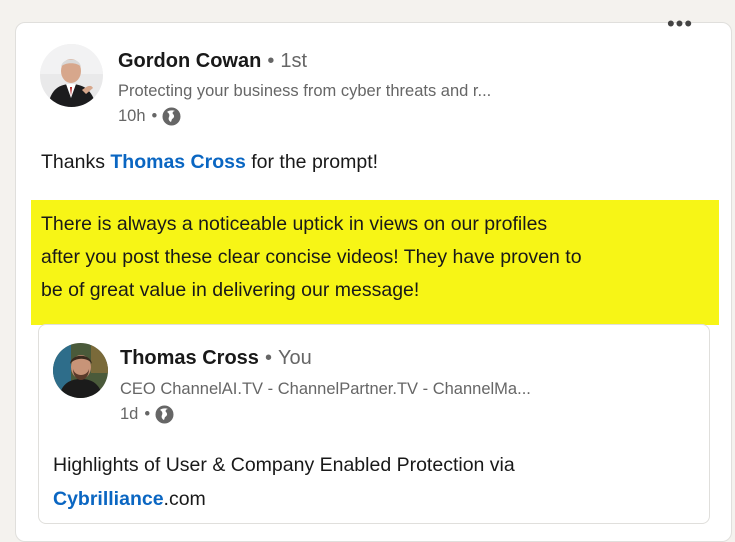  What do you see at coordinates (132, 116) in the screenshot?
I see `post-time: 10h` at bounding box center [132, 116].